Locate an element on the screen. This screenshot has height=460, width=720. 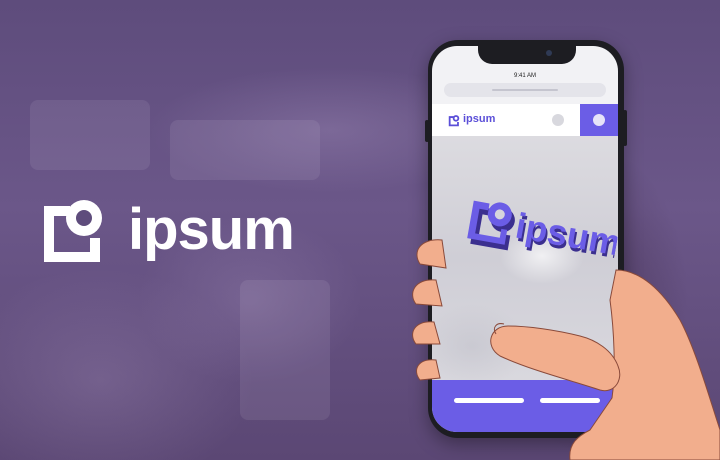
brand-logo: ipsum is located at coordinates (167, 230).